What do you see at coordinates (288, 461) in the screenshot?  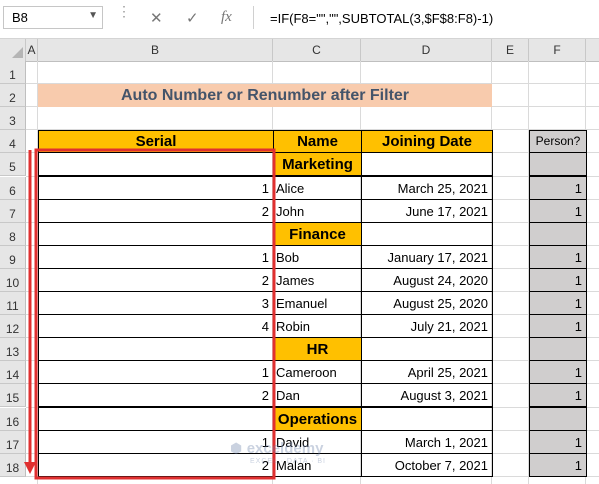 I see `watermark-tagline: EXCEL · DATA · BI` at bounding box center [288, 461].